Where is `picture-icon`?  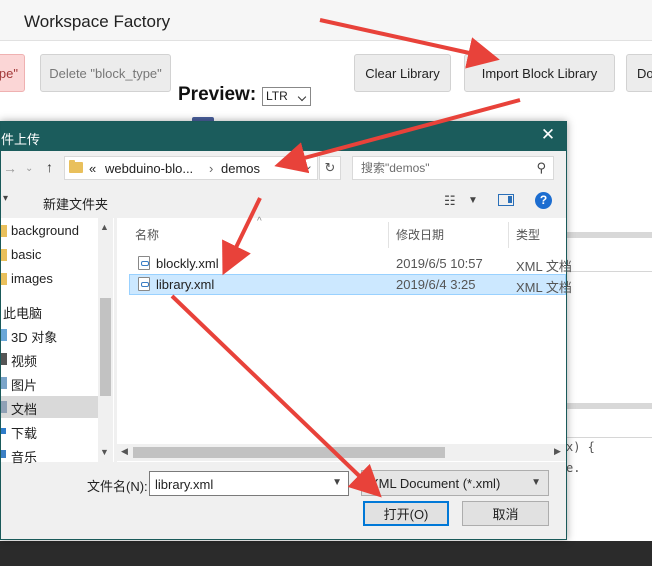
picture-icon is located at coordinates (4, 383).